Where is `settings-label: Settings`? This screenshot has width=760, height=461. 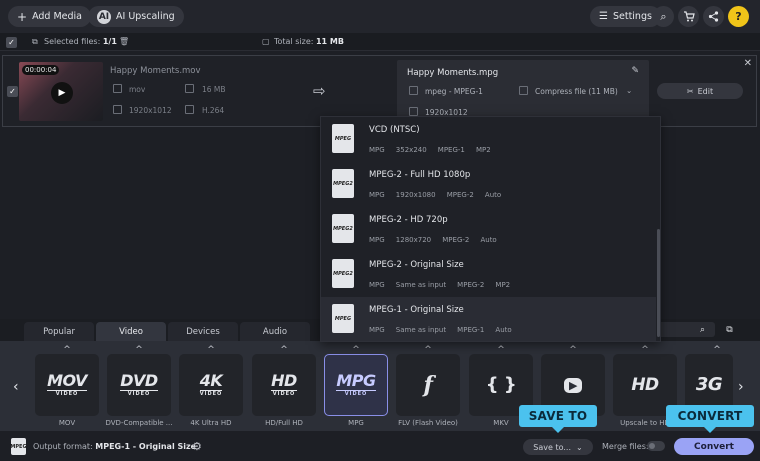 settings-label: Settings is located at coordinates (632, 16).